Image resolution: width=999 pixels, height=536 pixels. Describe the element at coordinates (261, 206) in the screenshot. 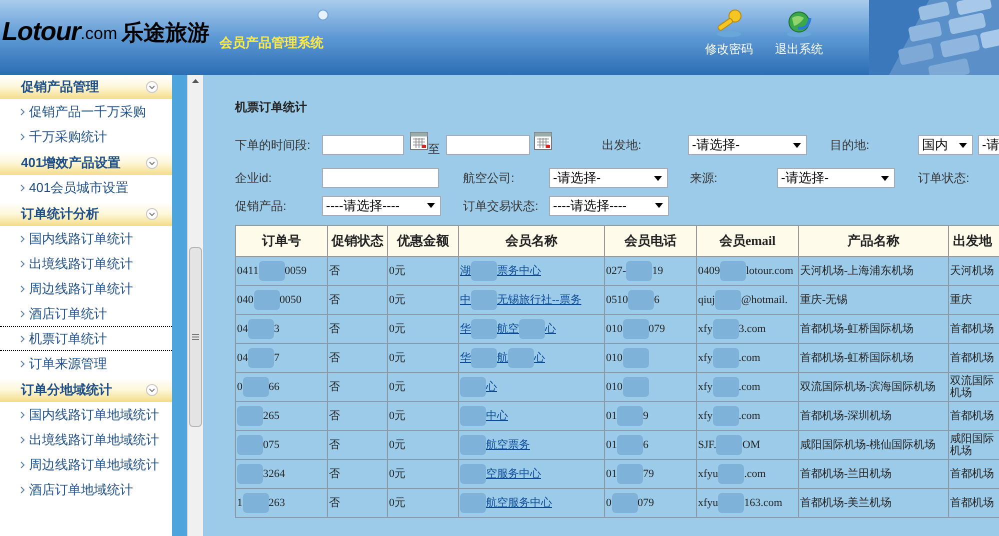

I see `field-label: 促销产品:` at that location.